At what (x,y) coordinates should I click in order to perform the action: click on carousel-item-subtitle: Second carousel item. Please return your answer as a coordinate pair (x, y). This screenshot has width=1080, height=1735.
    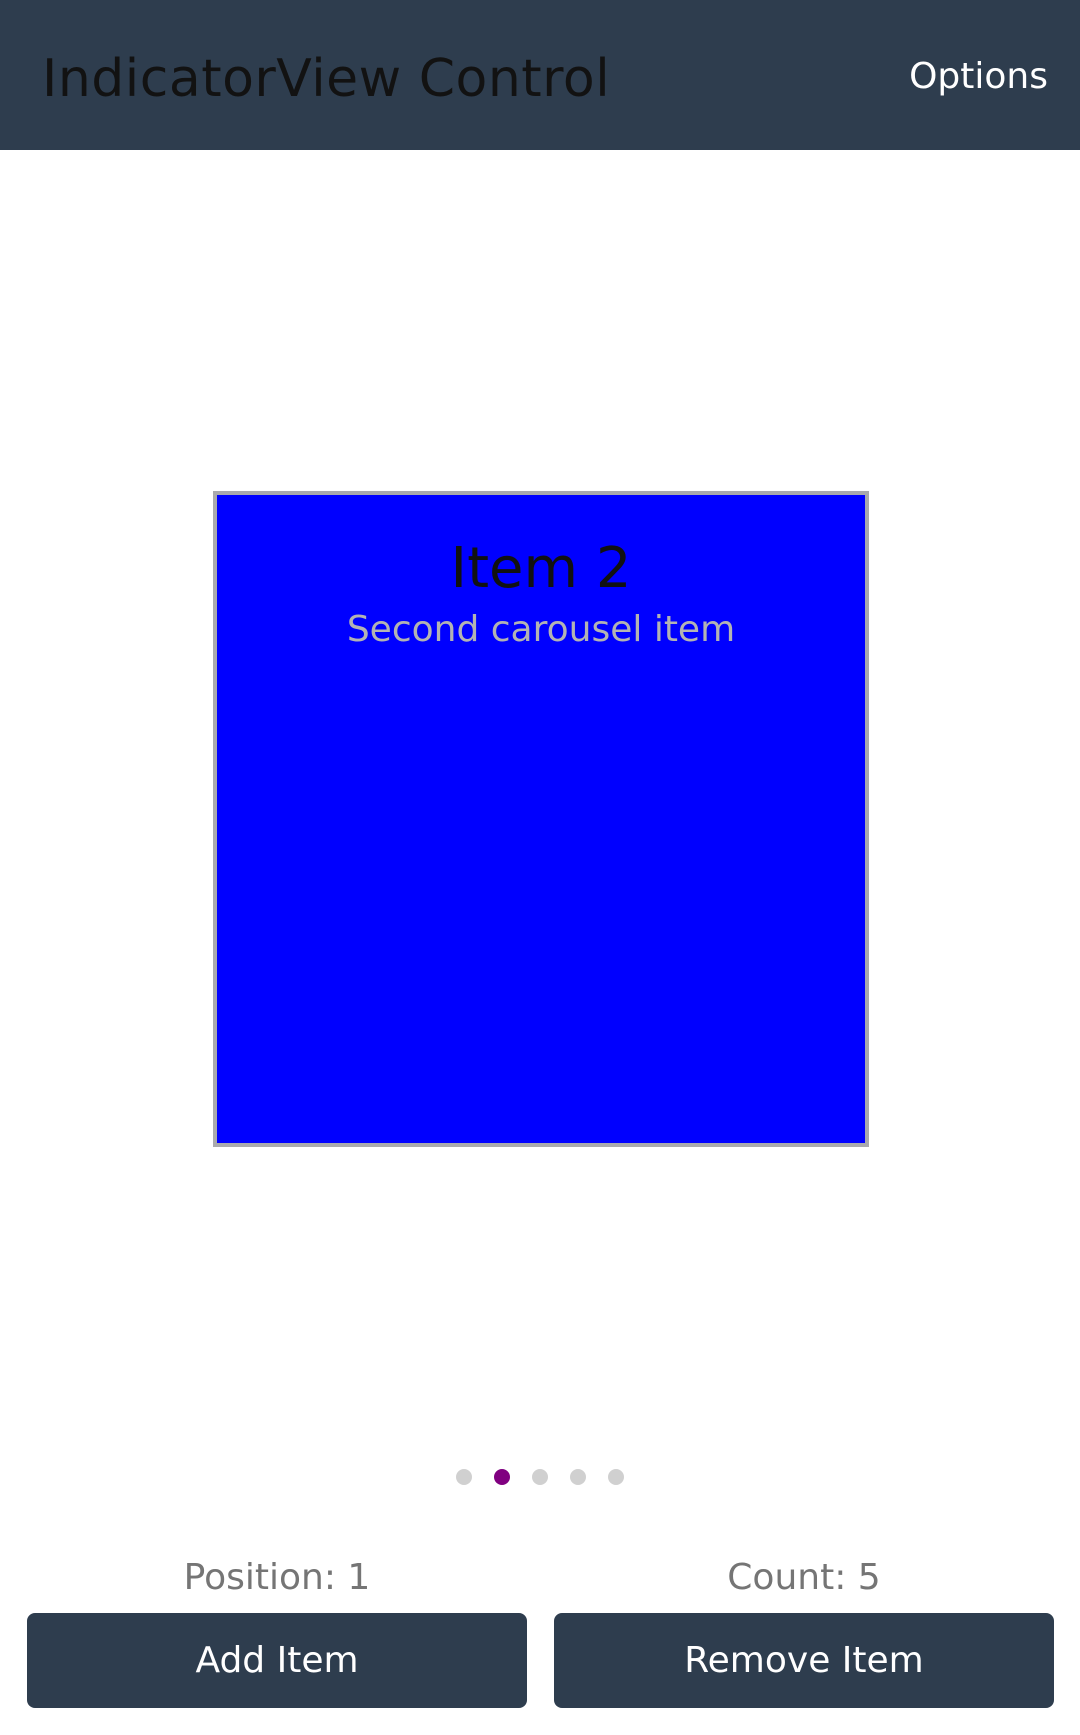
    Looking at the image, I should click on (541, 629).